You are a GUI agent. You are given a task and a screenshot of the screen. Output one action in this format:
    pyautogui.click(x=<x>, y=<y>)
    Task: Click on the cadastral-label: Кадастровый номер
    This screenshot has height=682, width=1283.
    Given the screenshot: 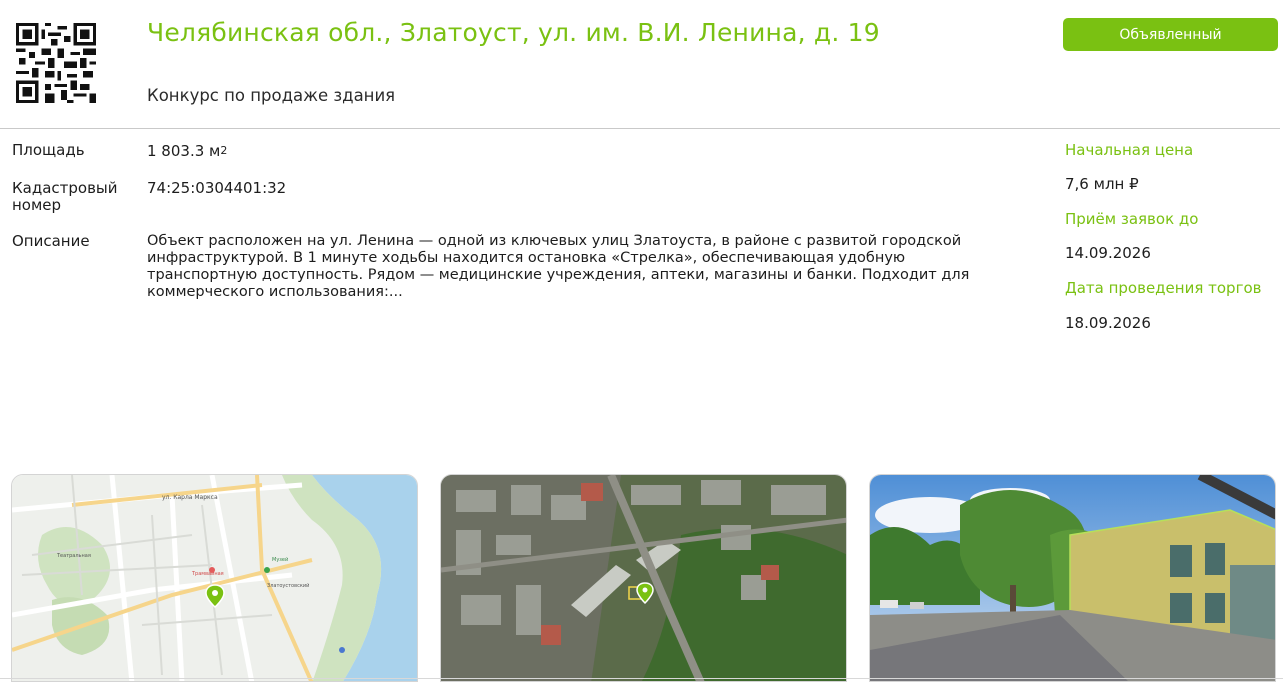 What is the action you would take?
    pyautogui.click(x=65, y=196)
    